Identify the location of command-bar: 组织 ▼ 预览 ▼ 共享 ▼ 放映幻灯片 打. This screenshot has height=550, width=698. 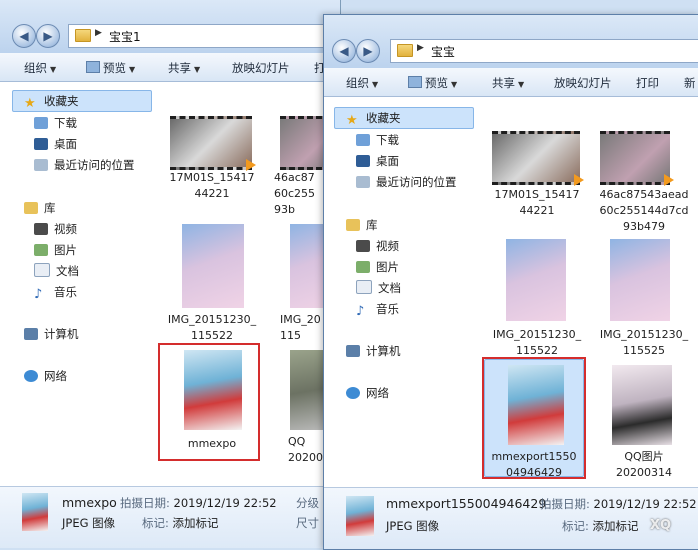
(170, 67).